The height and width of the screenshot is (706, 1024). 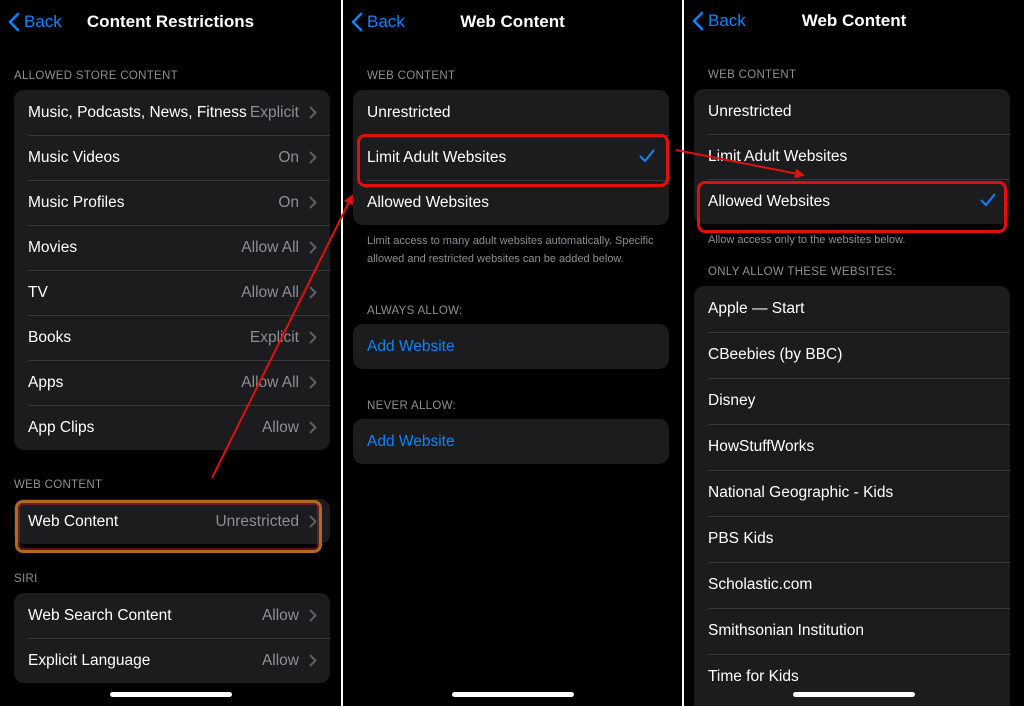 I want to click on option-label: Allowed Websites, so click(x=428, y=202).